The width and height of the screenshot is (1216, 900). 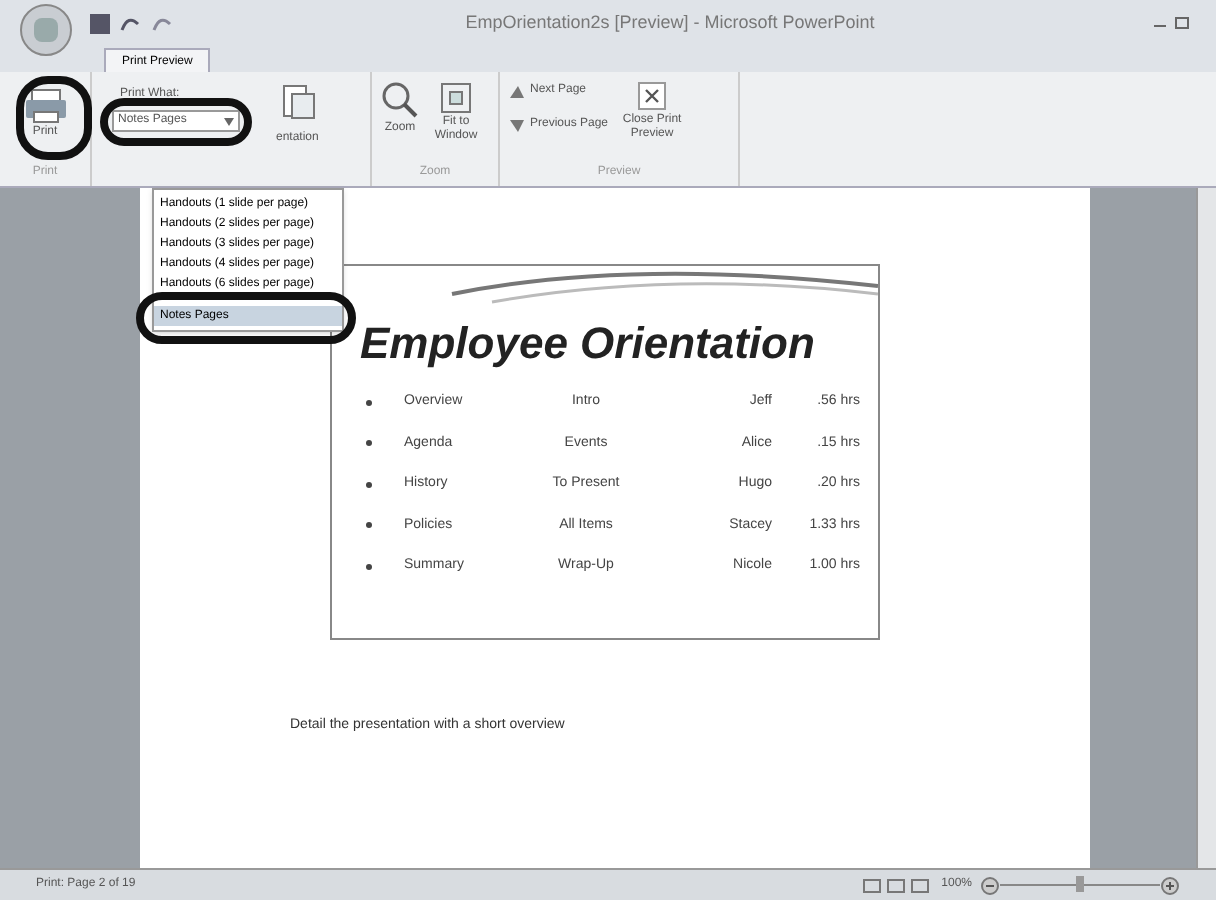 I want to click on zoom-in-icon, so click(x=1170, y=885).